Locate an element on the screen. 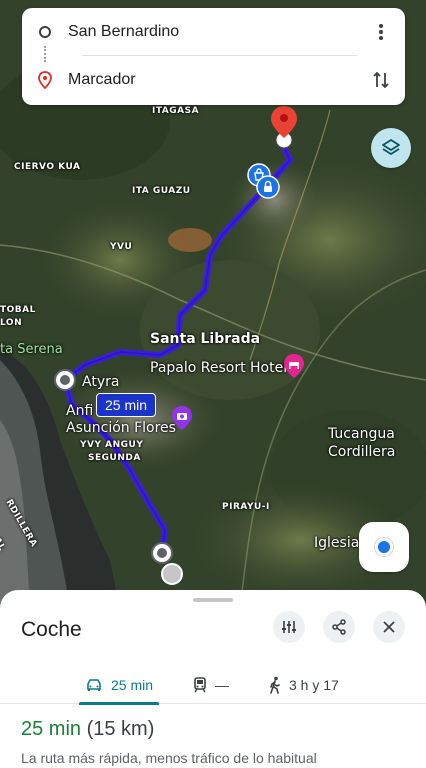 This screenshot has width=426, height=768. close-icon is located at coordinates (389, 627).